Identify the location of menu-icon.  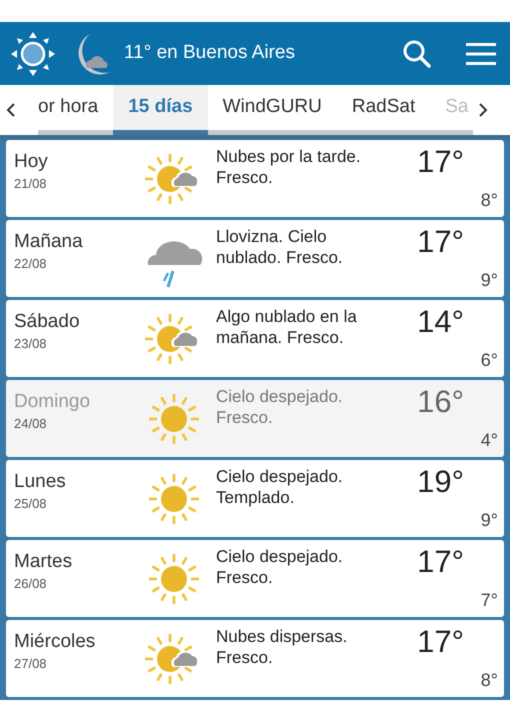
(481, 54).